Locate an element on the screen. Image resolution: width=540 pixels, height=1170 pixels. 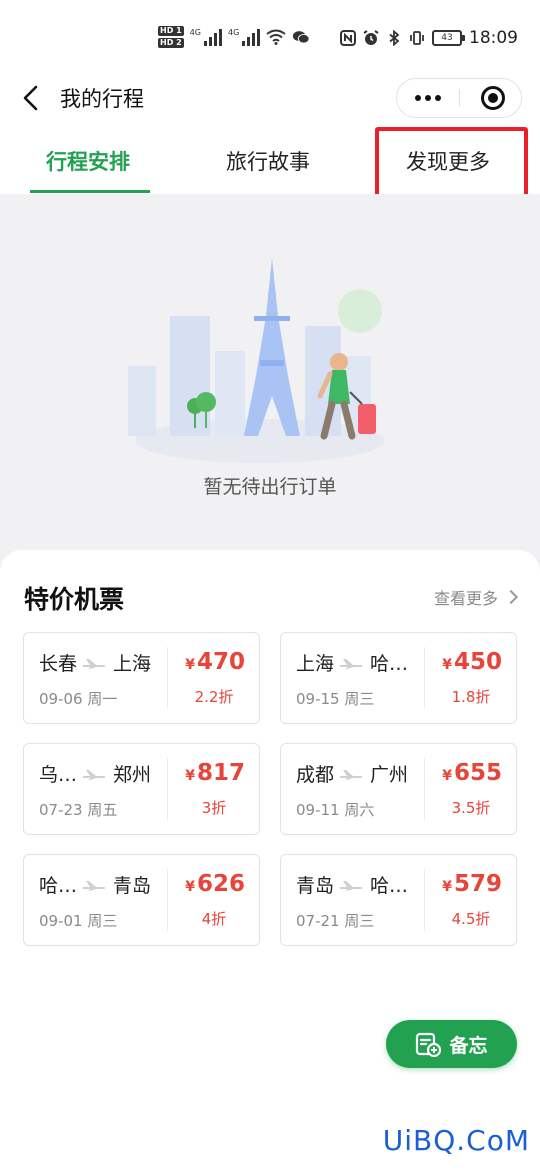
nfc-icon is located at coordinates (348, 38).